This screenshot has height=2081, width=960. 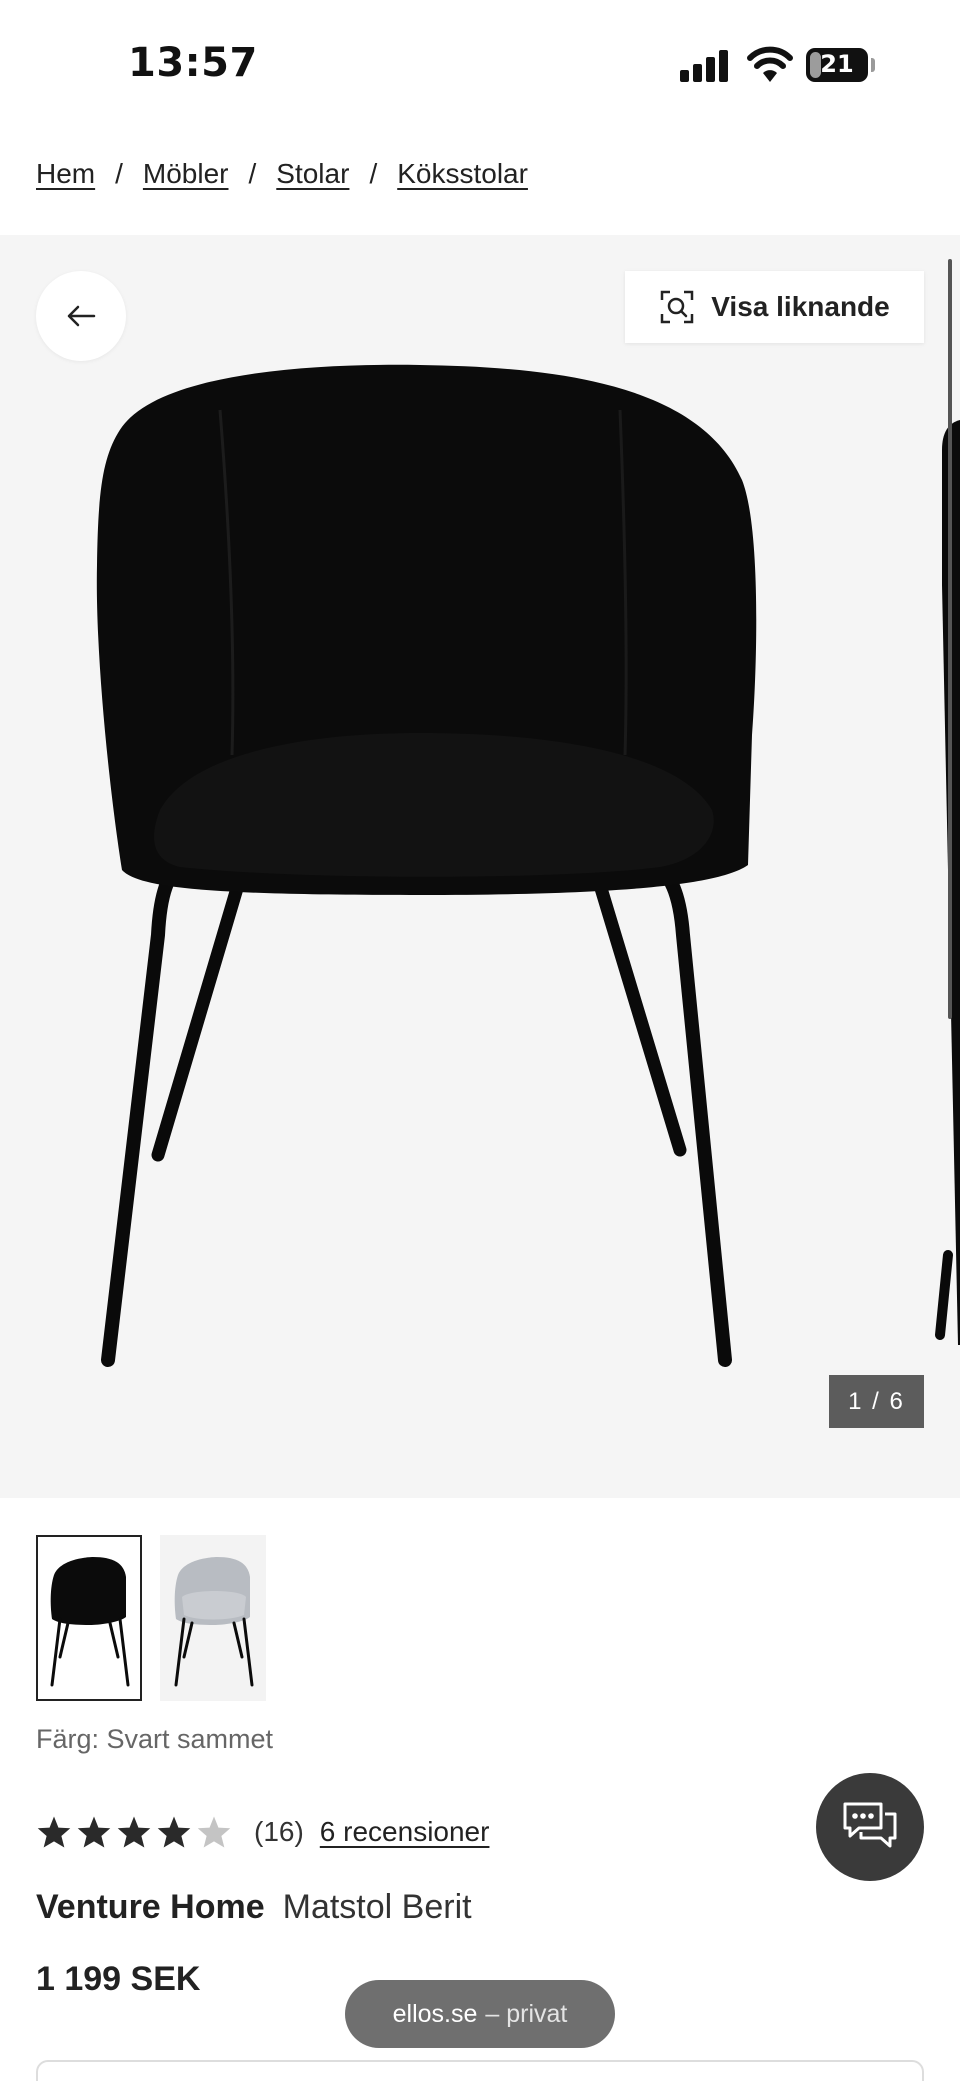 I want to click on status-bar: 13:57 21, so click(x=480, y=65).